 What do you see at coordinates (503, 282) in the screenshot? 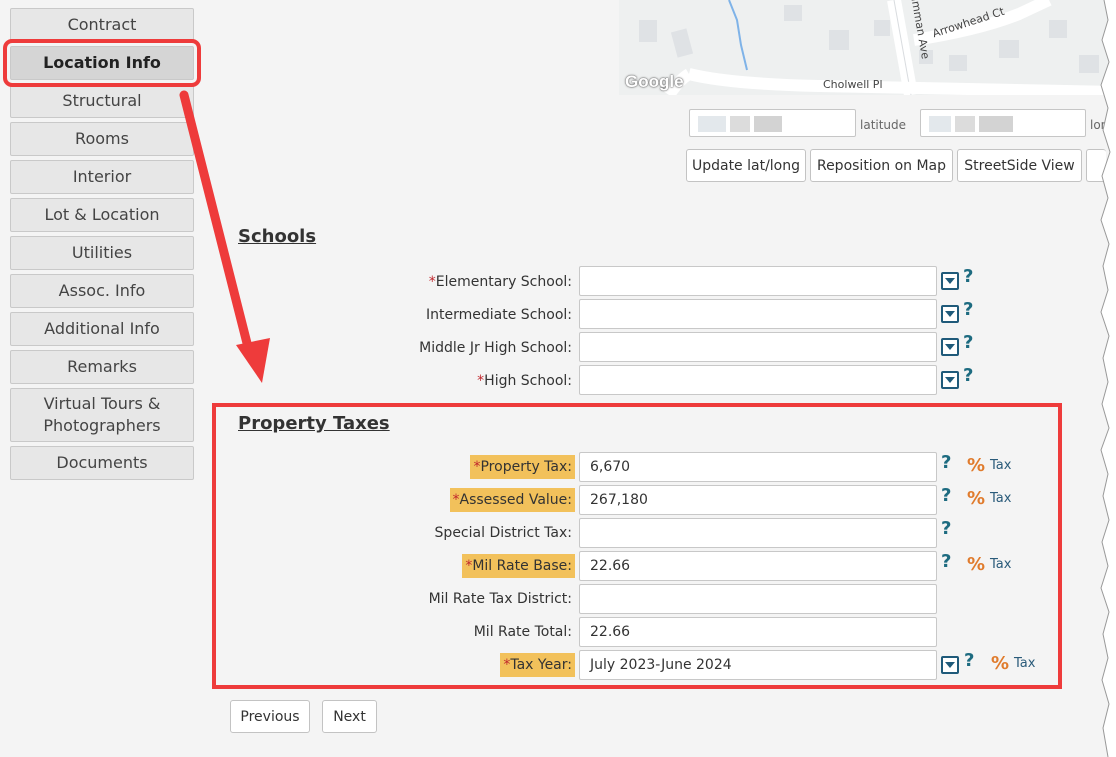
I see `field-label-text: Elementary School:` at bounding box center [503, 282].